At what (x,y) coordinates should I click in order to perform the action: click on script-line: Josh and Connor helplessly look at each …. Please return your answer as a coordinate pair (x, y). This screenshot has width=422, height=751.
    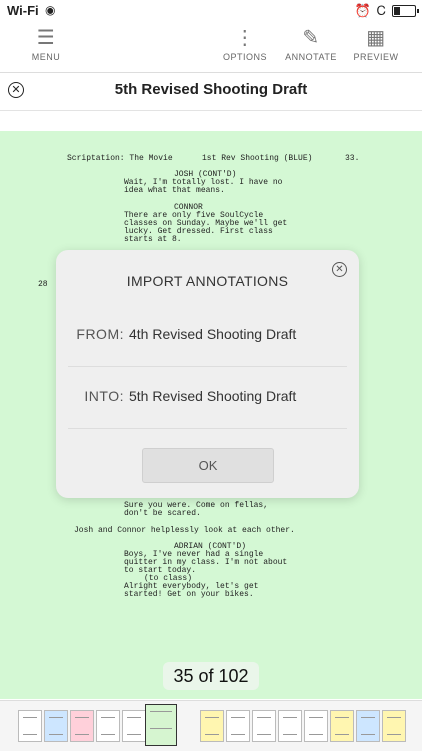
    Looking at the image, I should click on (184, 530).